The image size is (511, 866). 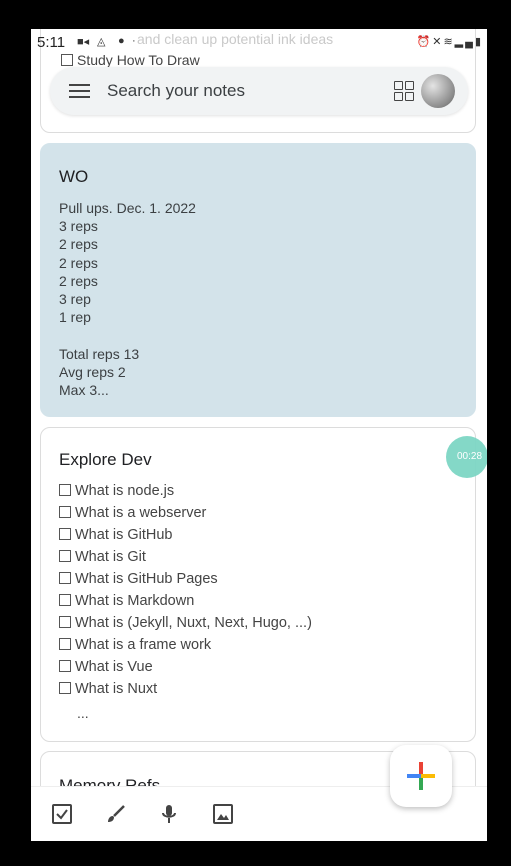 I want to click on checklist-item-text: What is Markdown, so click(x=135, y=601).